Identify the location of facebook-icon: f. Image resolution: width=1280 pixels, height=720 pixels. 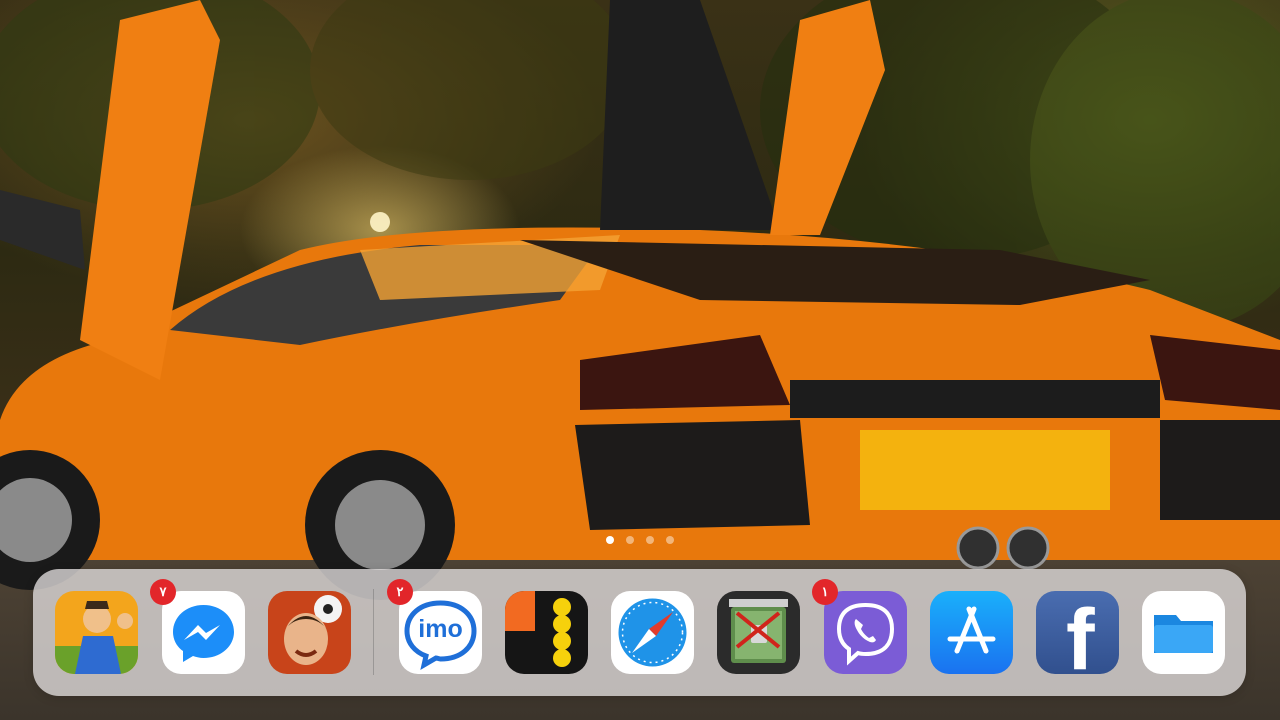
(1077, 632).